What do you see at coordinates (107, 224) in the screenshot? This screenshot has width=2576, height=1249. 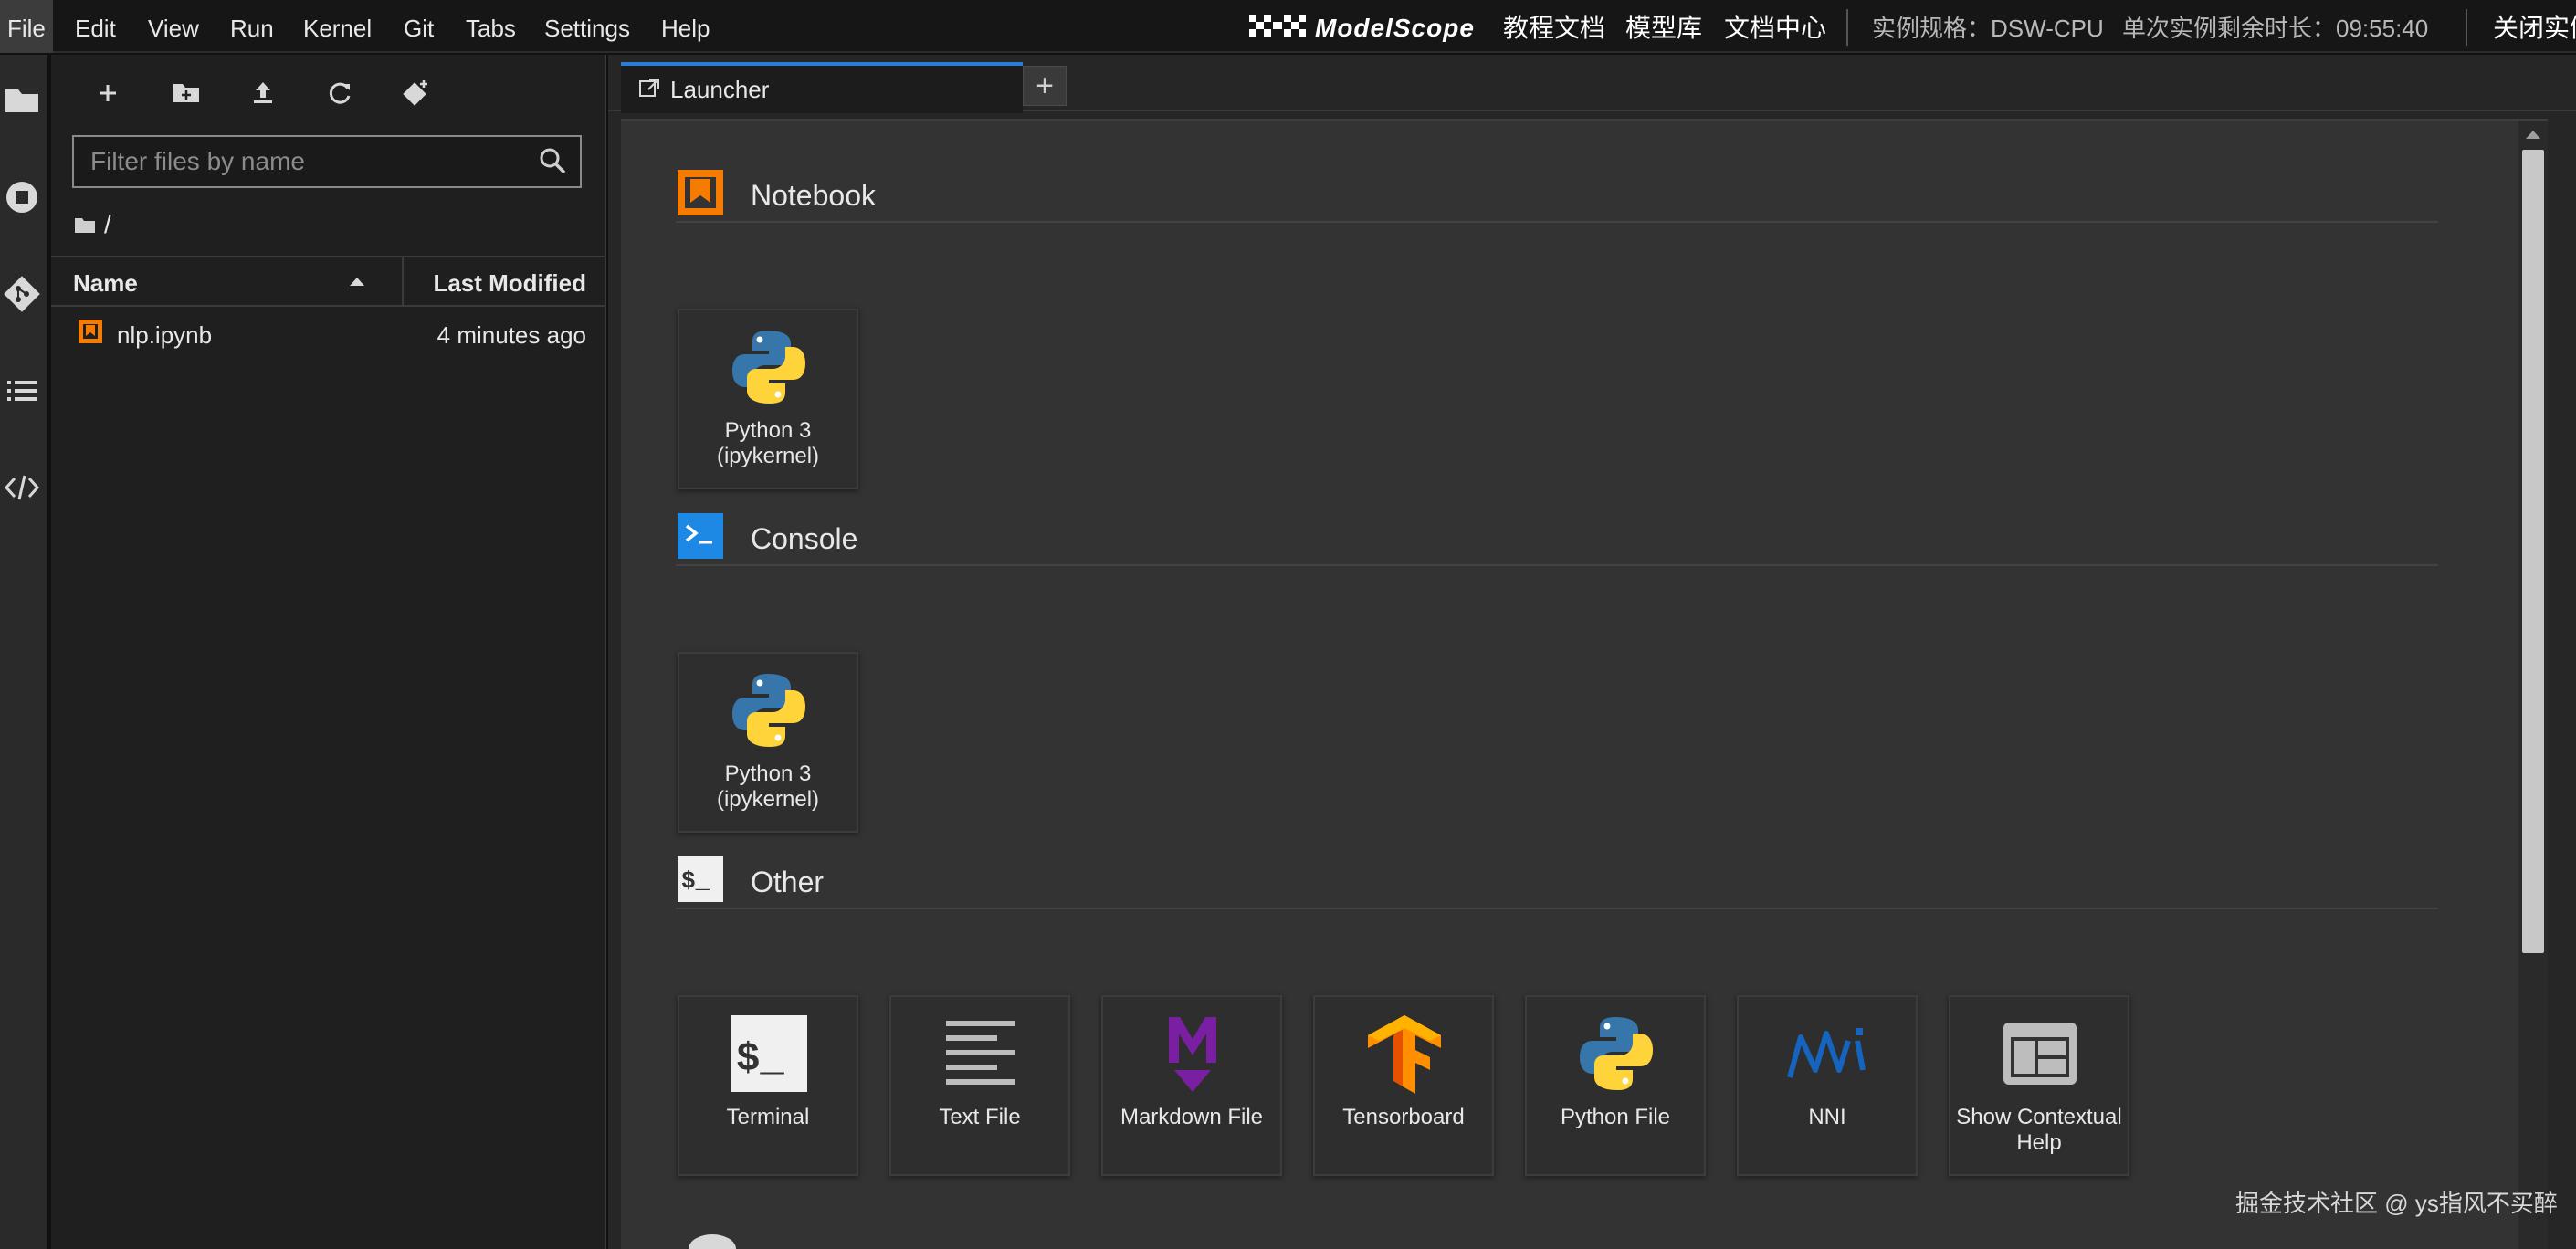 I see `breadcrumb-root: /` at bounding box center [107, 224].